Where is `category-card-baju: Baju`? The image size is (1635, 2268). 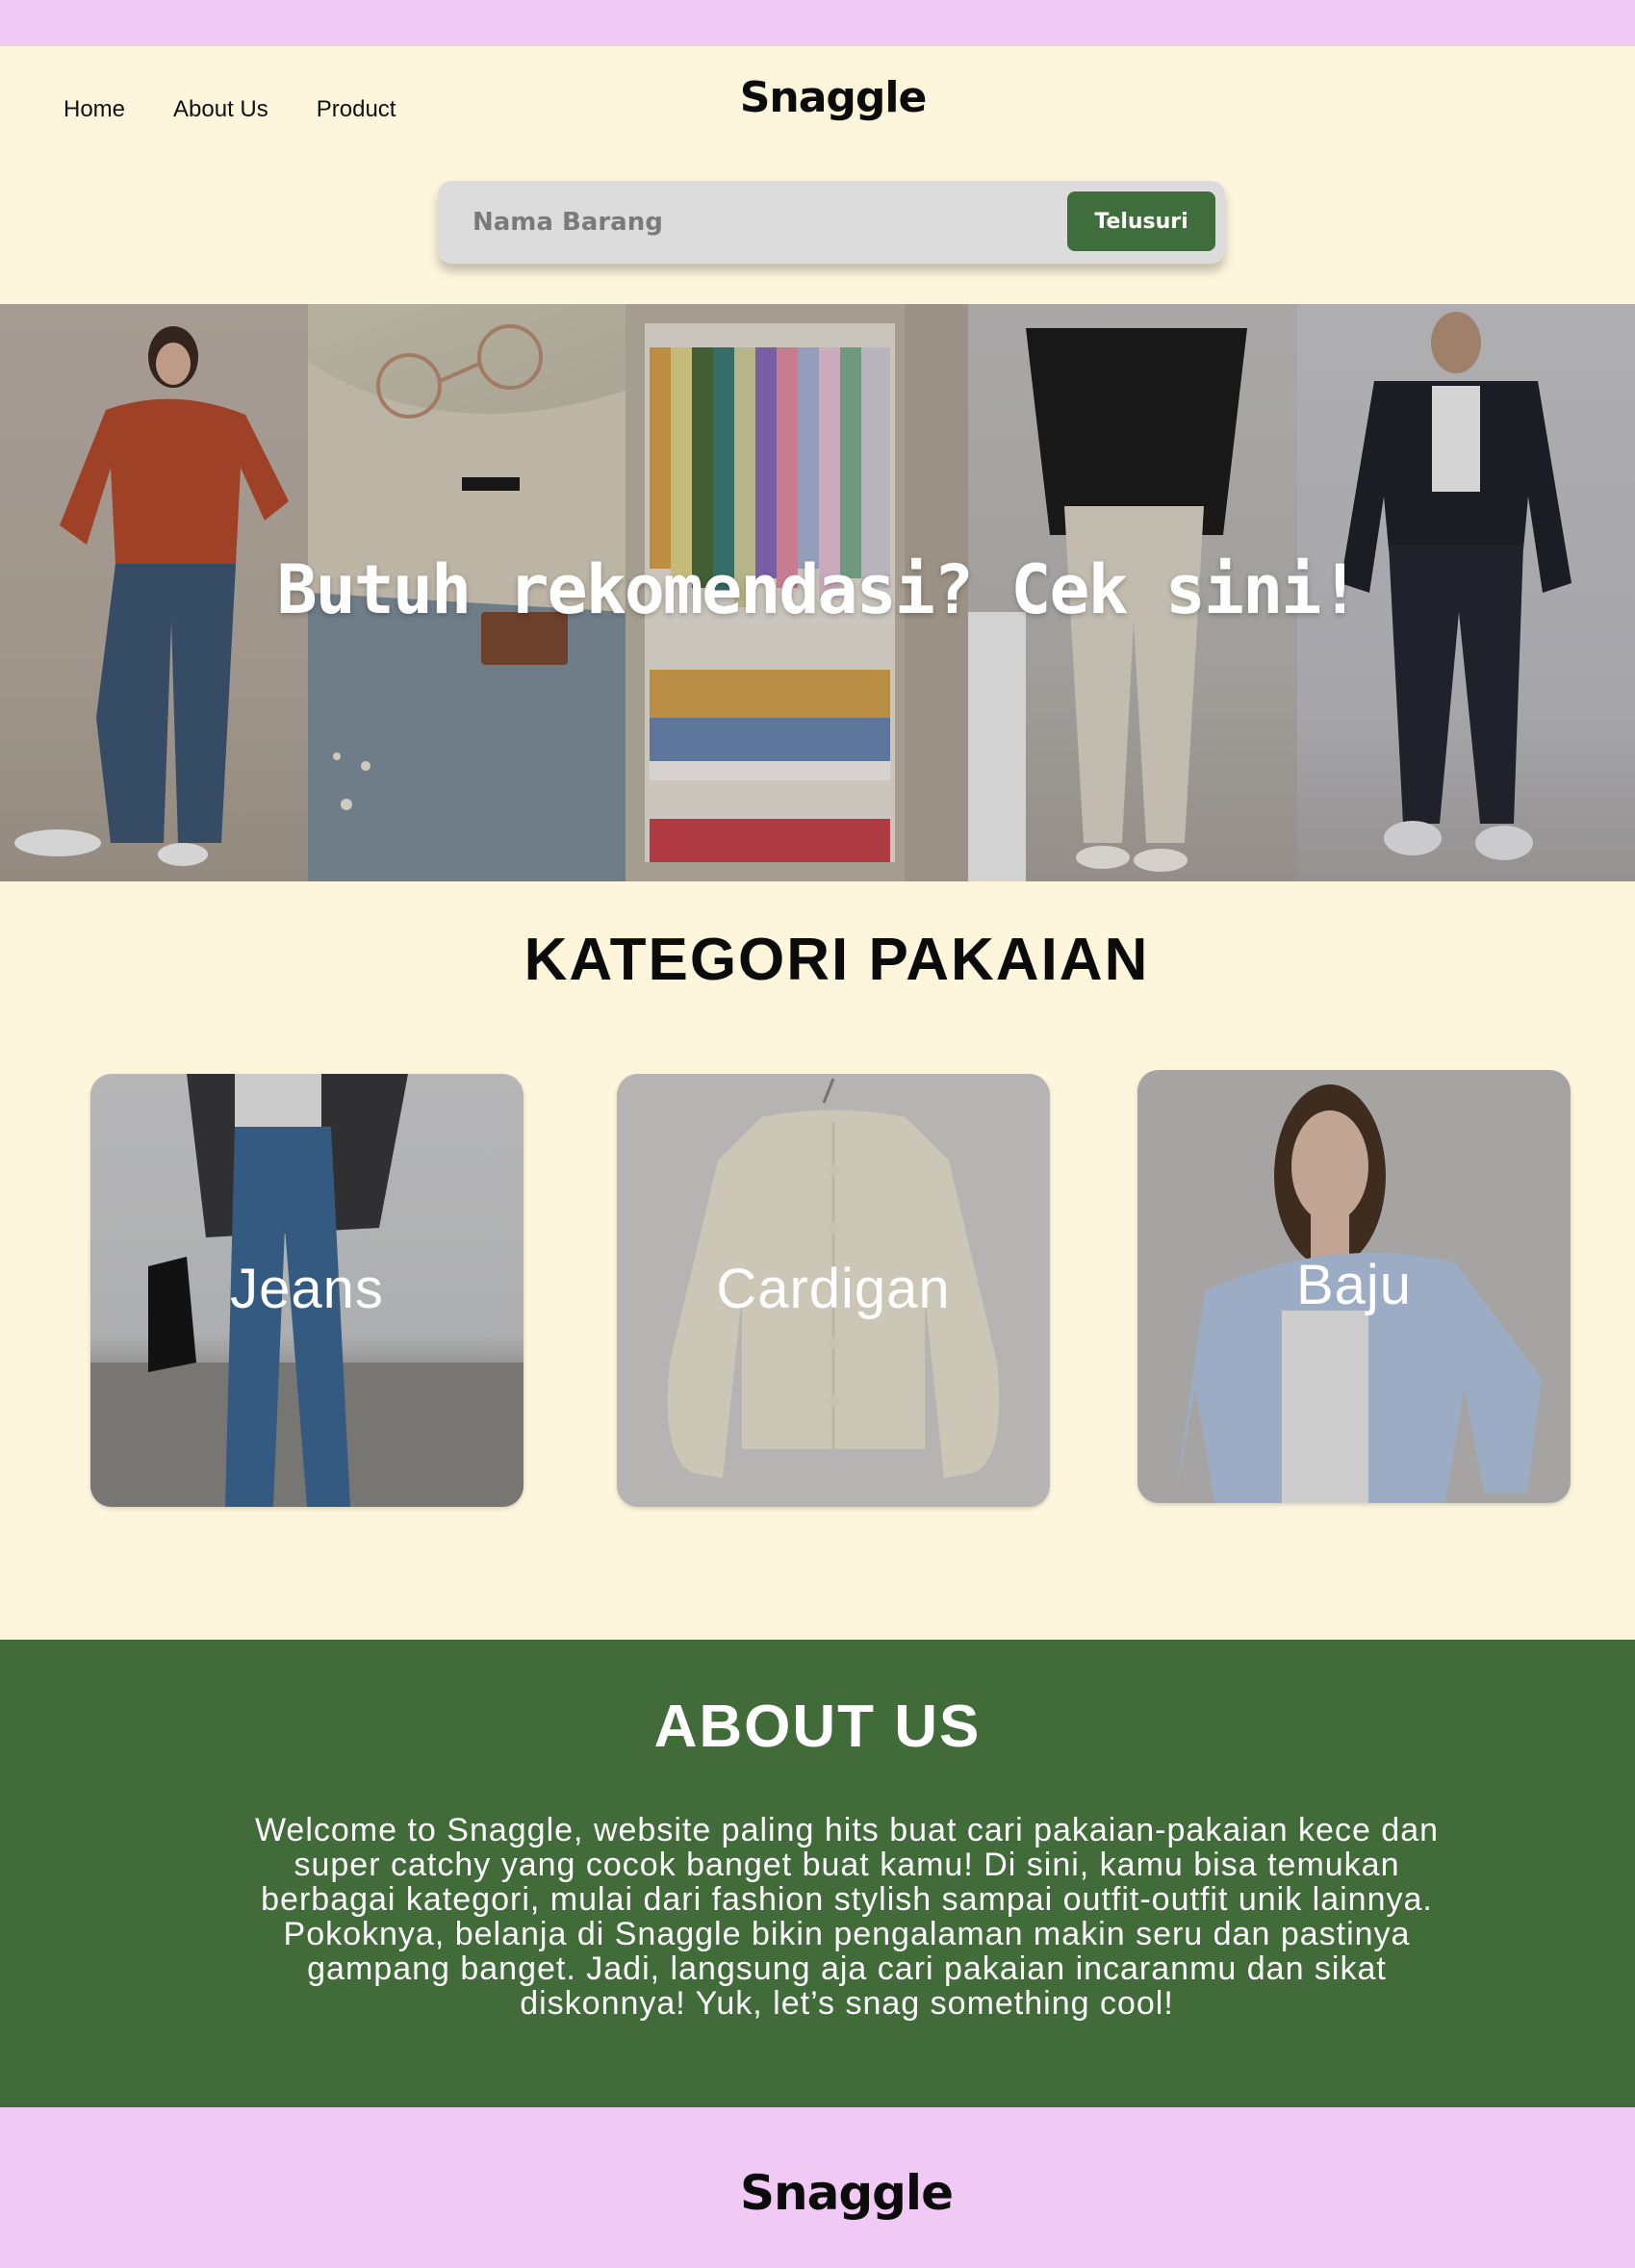
category-card-baju: Baju is located at coordinates (1354, 1286).